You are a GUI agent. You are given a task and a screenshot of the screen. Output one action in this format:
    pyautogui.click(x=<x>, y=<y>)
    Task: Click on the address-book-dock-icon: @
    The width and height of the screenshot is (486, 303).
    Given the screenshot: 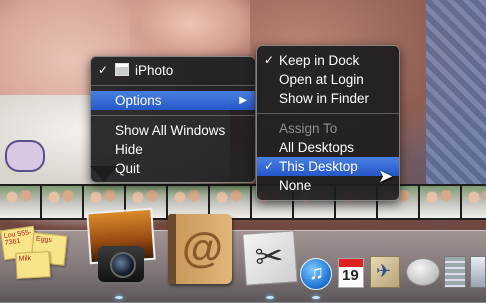 What is the action you would take?
    pyautogui.click(x=200, y=249)
    